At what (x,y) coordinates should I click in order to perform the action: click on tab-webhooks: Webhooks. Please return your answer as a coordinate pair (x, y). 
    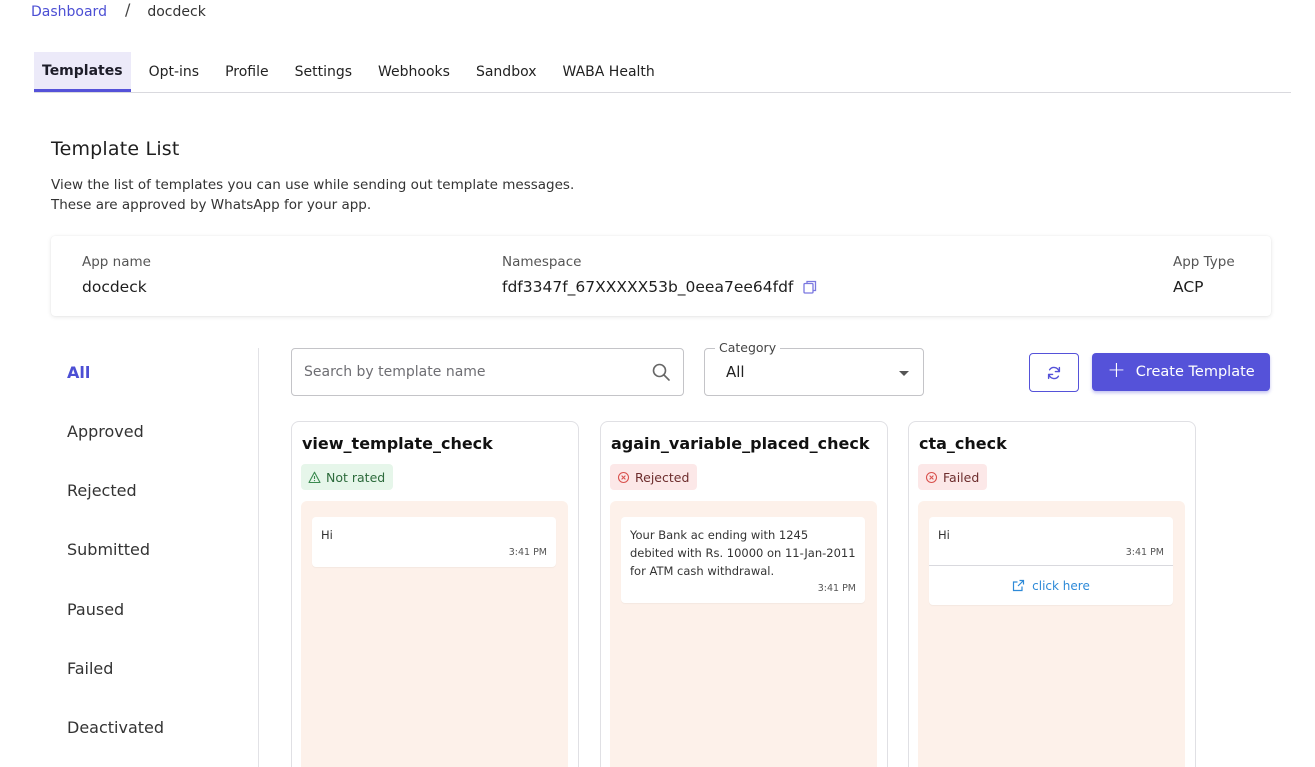
    Looking at the image, I should click on (414, 72).